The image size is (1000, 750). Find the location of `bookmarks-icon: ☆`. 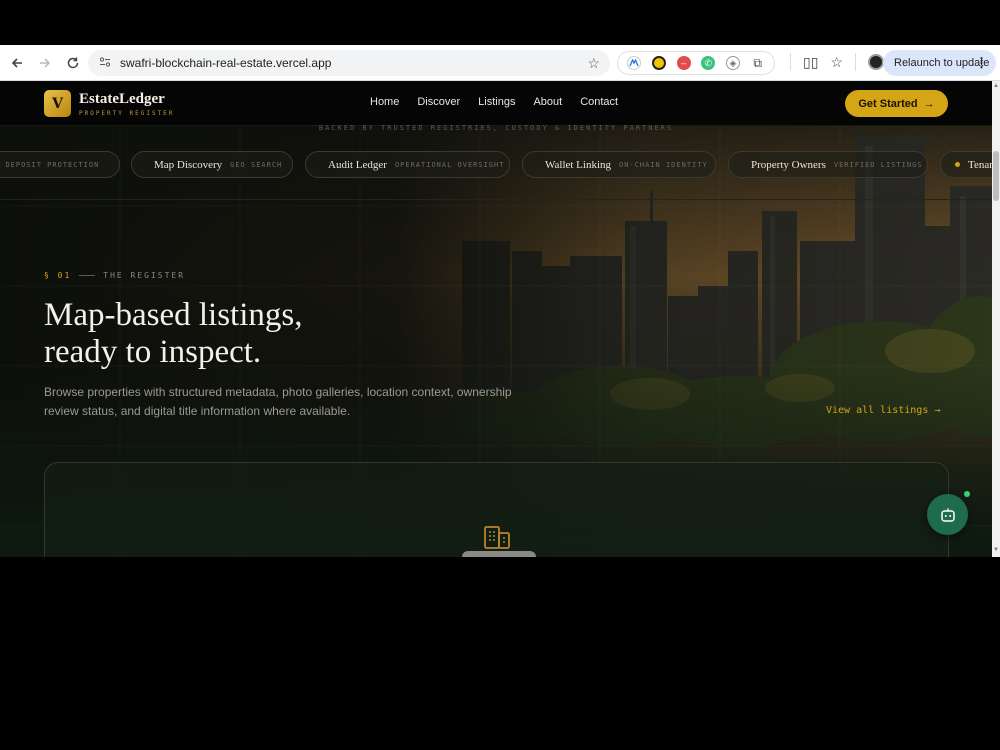

bookmarks-icon: ☆ is located at coordinates (836, 62).